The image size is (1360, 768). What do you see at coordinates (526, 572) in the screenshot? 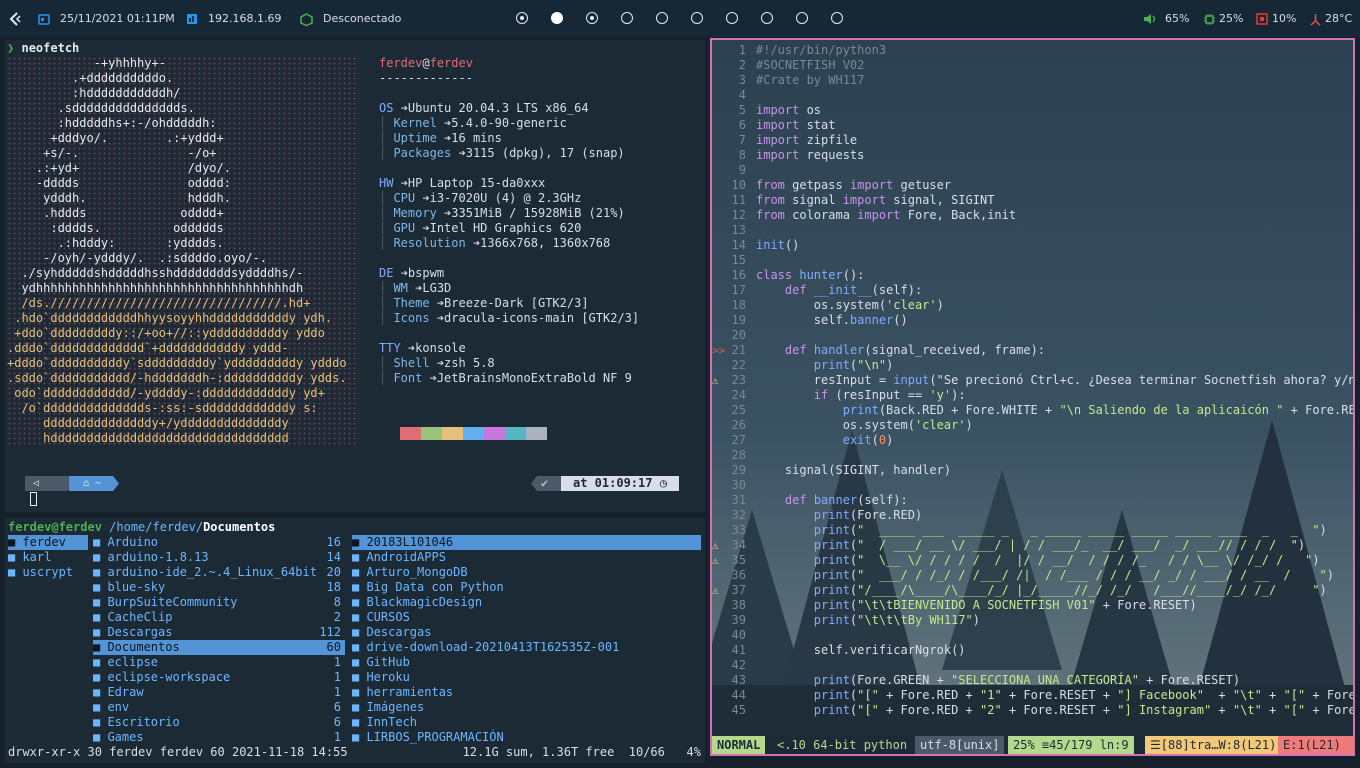
I see `ranger-preview-item: ■ Arturo_MongoDB` at bounding box center [526, 572].